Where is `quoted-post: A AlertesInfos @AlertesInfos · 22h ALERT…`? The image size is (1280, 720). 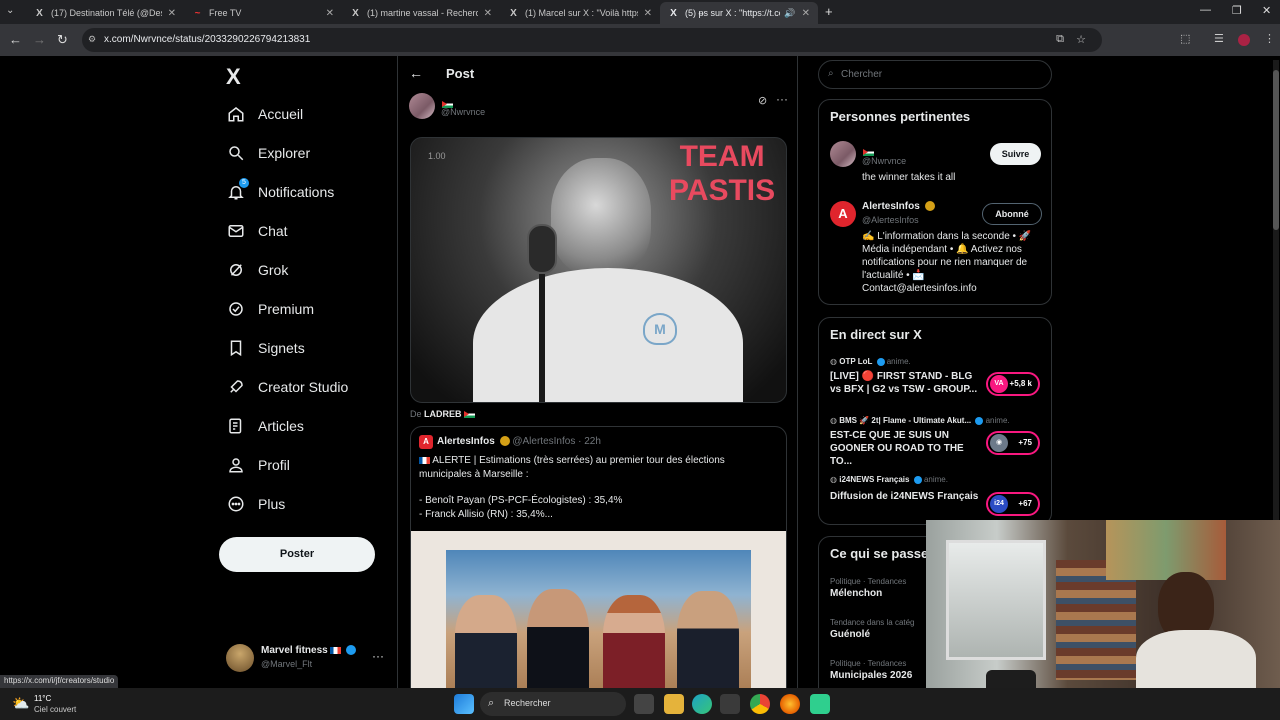
quoted-post: A AlertesInfos @AlertesInfos · 22h ALERT… is located at coordinates (598, 557).